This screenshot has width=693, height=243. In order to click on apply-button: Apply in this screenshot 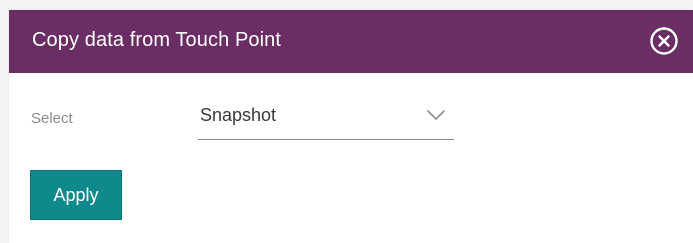, I will do `click(76, 195)`.